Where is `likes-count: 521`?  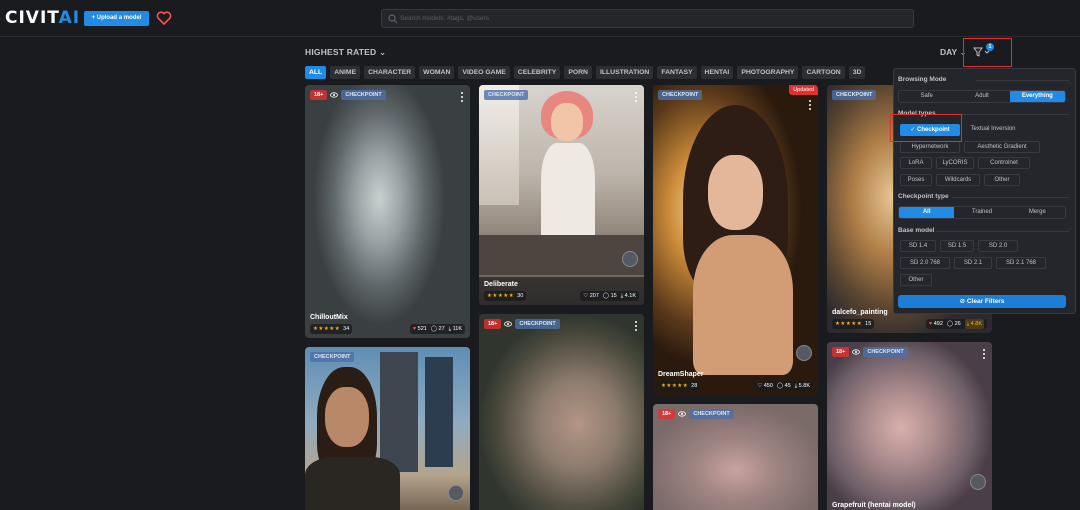
likes-count: 521 is located at coordinates (422, 329).